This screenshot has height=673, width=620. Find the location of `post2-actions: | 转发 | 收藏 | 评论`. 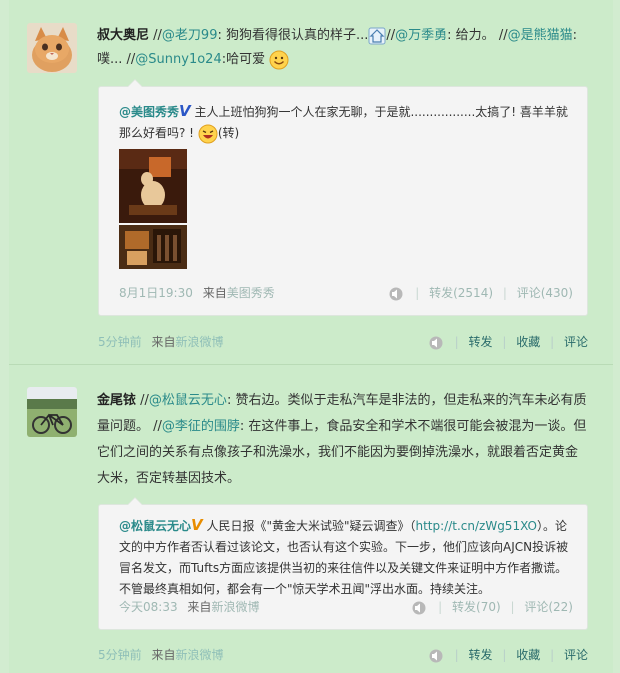

post2-actions: | 转发 | 收藏 | 评论 is located at coordinates (507, 654).